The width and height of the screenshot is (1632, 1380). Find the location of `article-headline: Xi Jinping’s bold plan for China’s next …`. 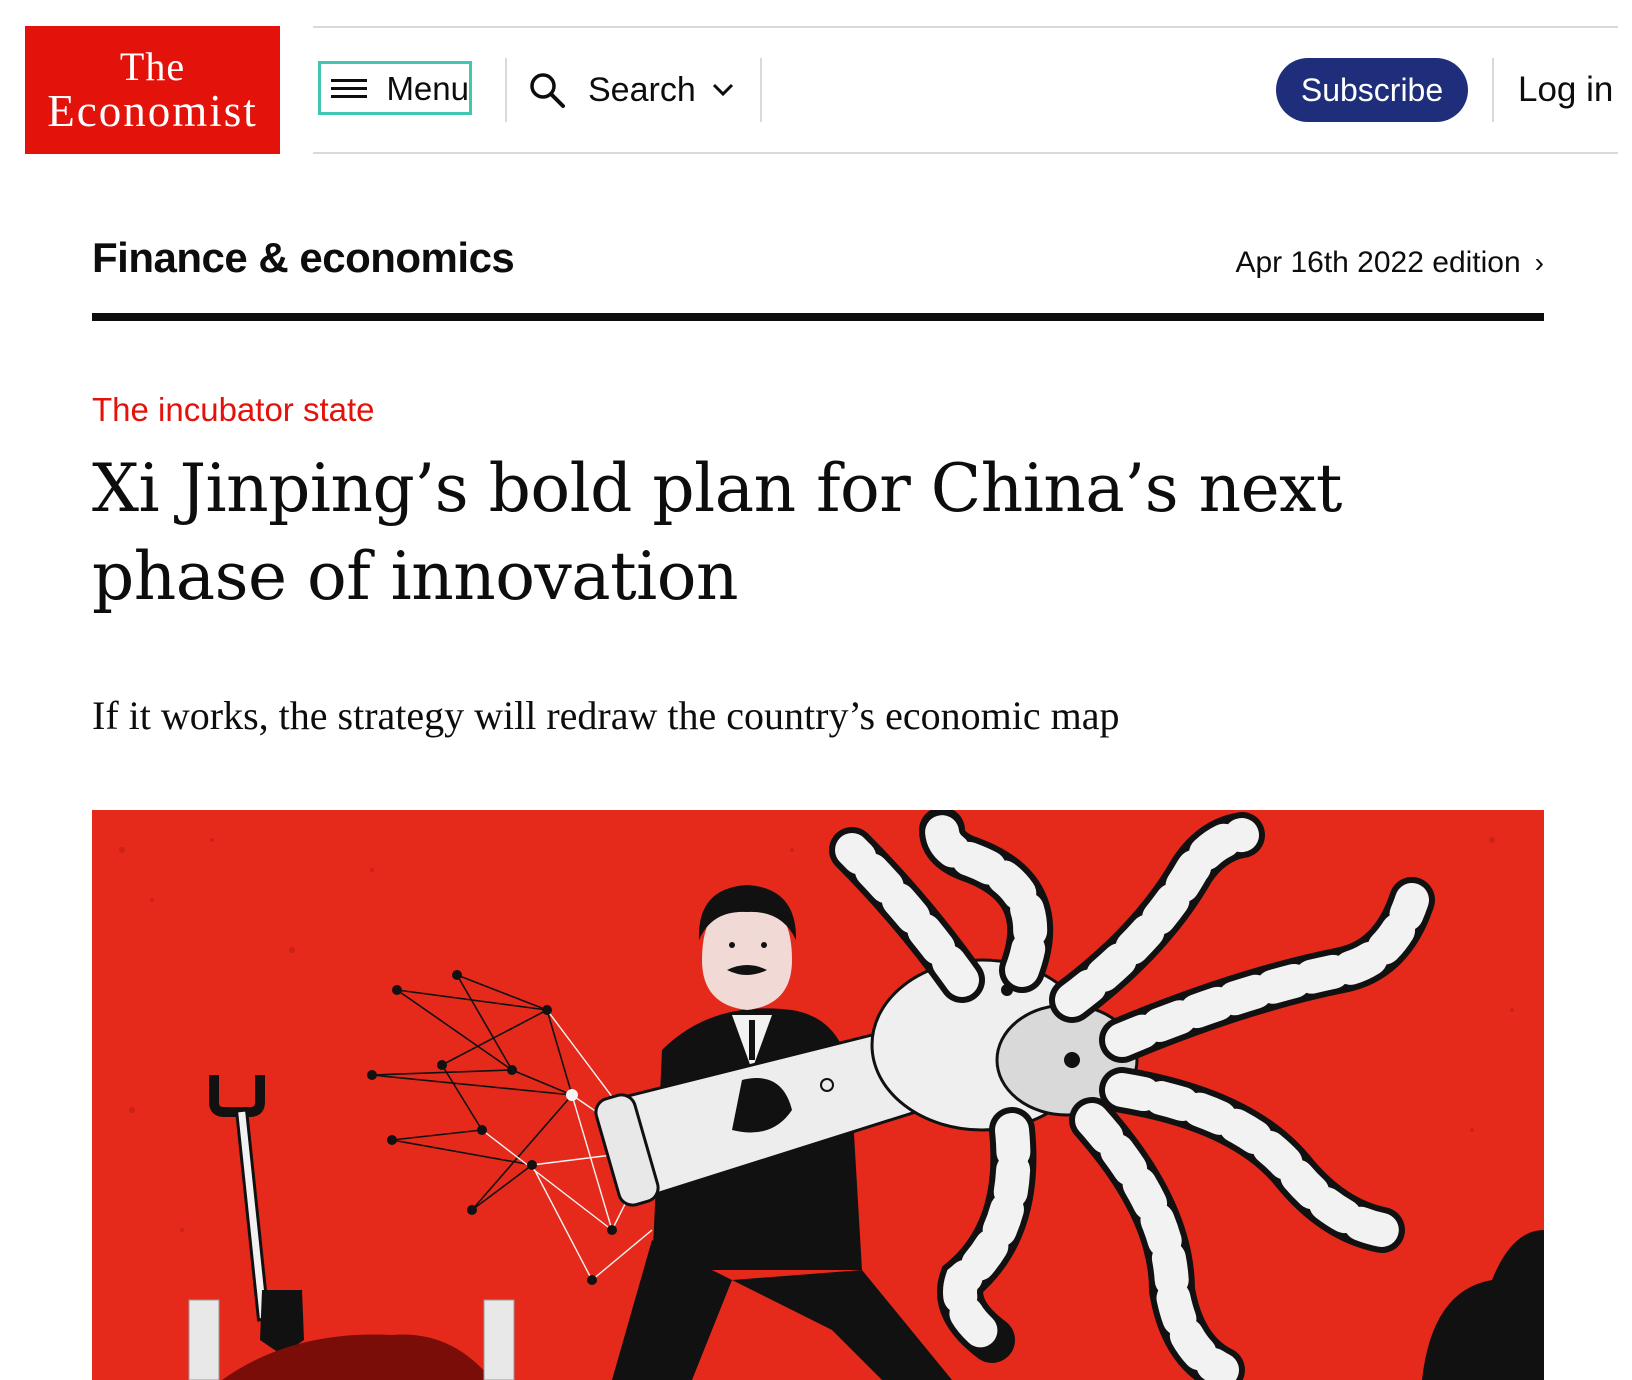

article-headline: Xi Jinping’s bold plan for China’s next … is located at coordinates (717, 532).